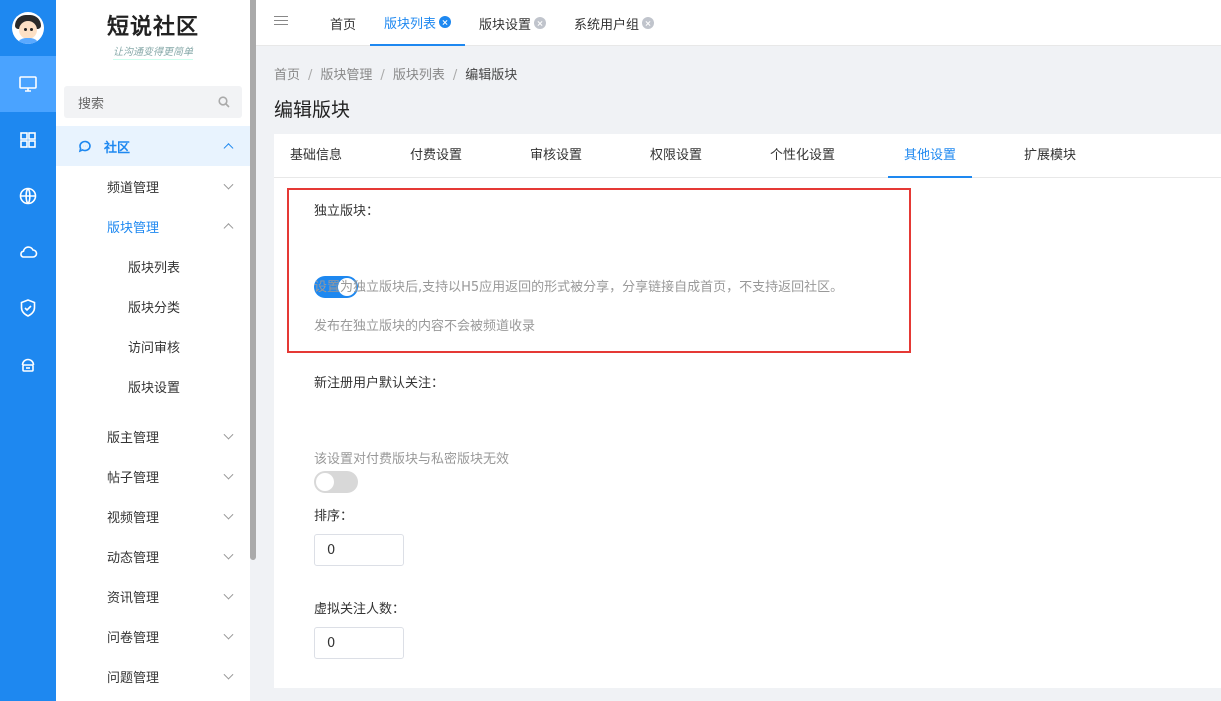 The width and height of the screenshot is (1221, 701). I want to click on breadcrumb: 首页 / 版块管理 / 版块列表 / 编辑版块, so click(396, 75).